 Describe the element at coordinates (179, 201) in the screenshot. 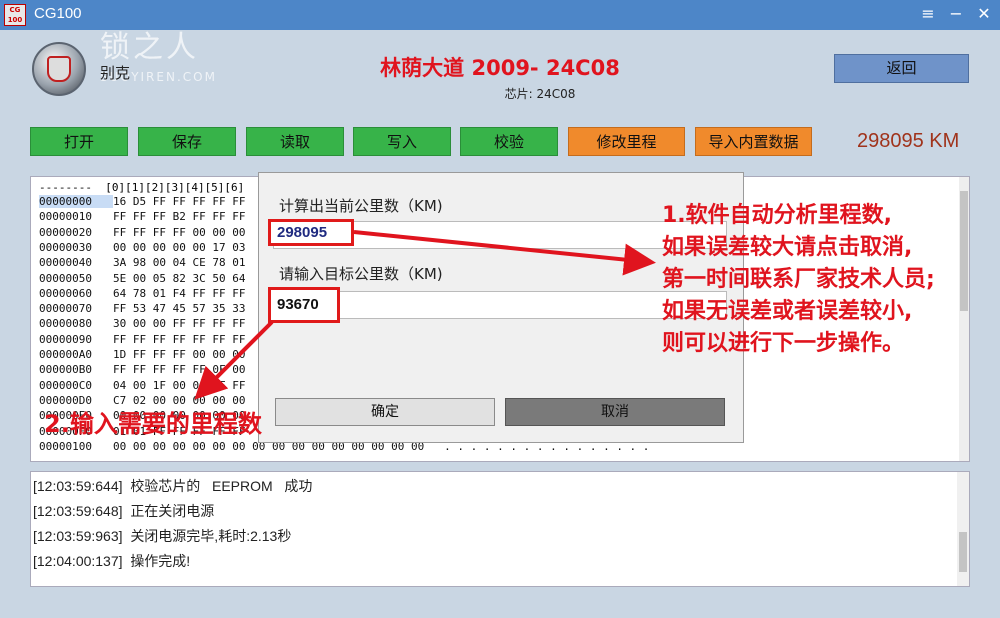

I see `hex-bytes: 16 D5 FF FF FF FF FF` at that location.